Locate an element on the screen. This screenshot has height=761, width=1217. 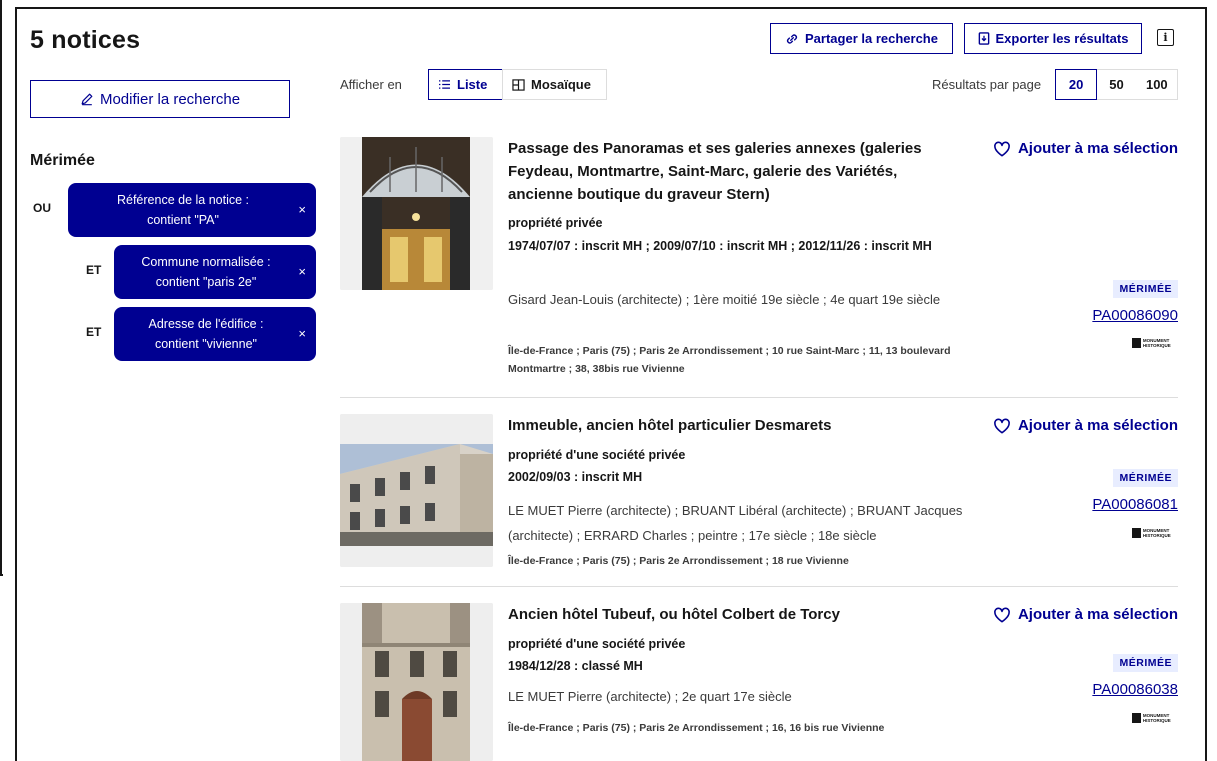
share-search-button: Partager la recherche is located at coordinates (861, 38).